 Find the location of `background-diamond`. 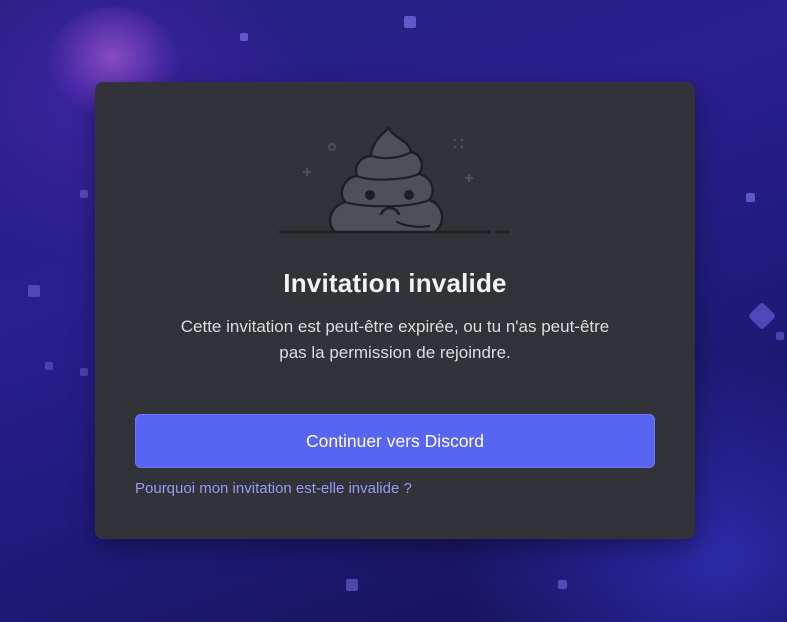

background-diamond is located at coordinates (762, 316).